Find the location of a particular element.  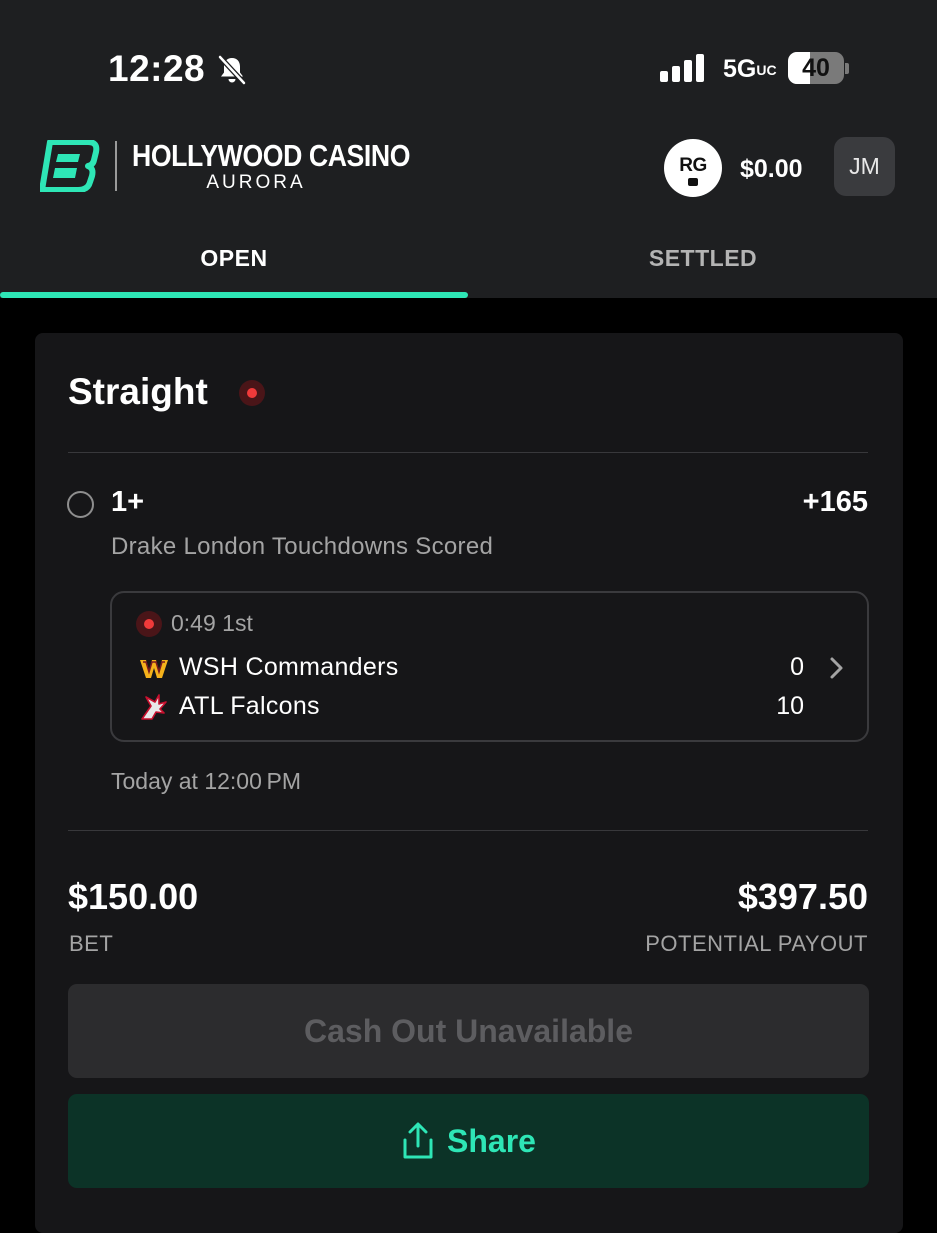

battery-icon: 40 is located at coordinates (819, 68).